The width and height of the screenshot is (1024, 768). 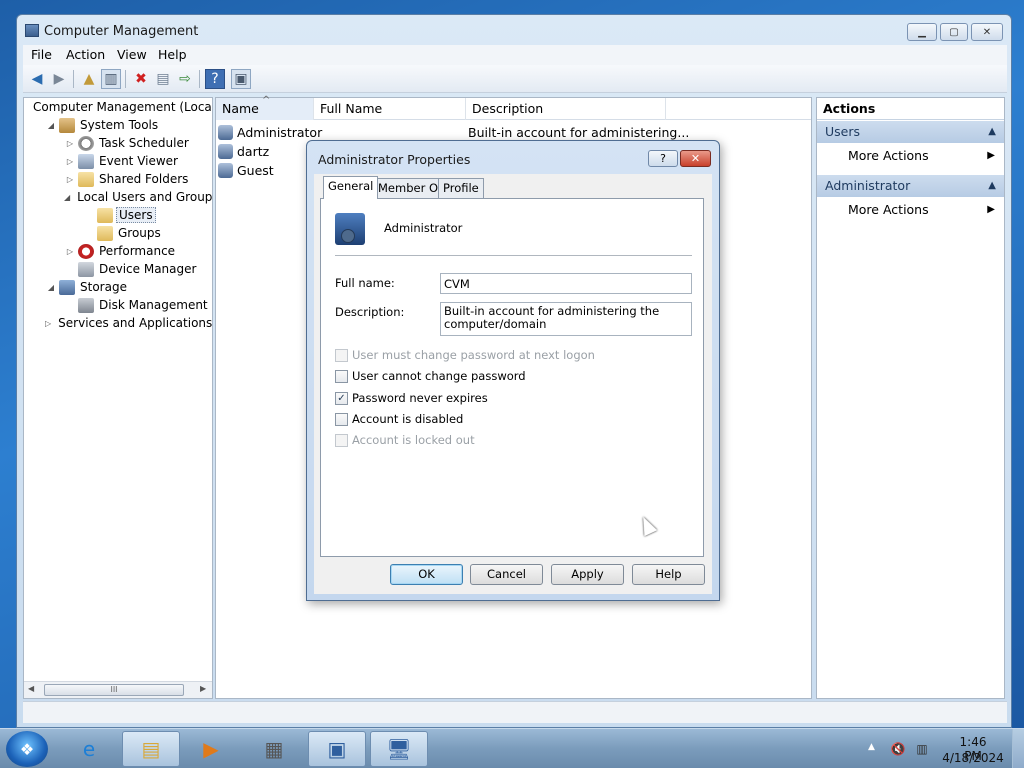 What do you see at coordinates (473, 355) in the screenshot?
I see `checkbox-label: User must change password at next logon` at bounding box center [473, 355].